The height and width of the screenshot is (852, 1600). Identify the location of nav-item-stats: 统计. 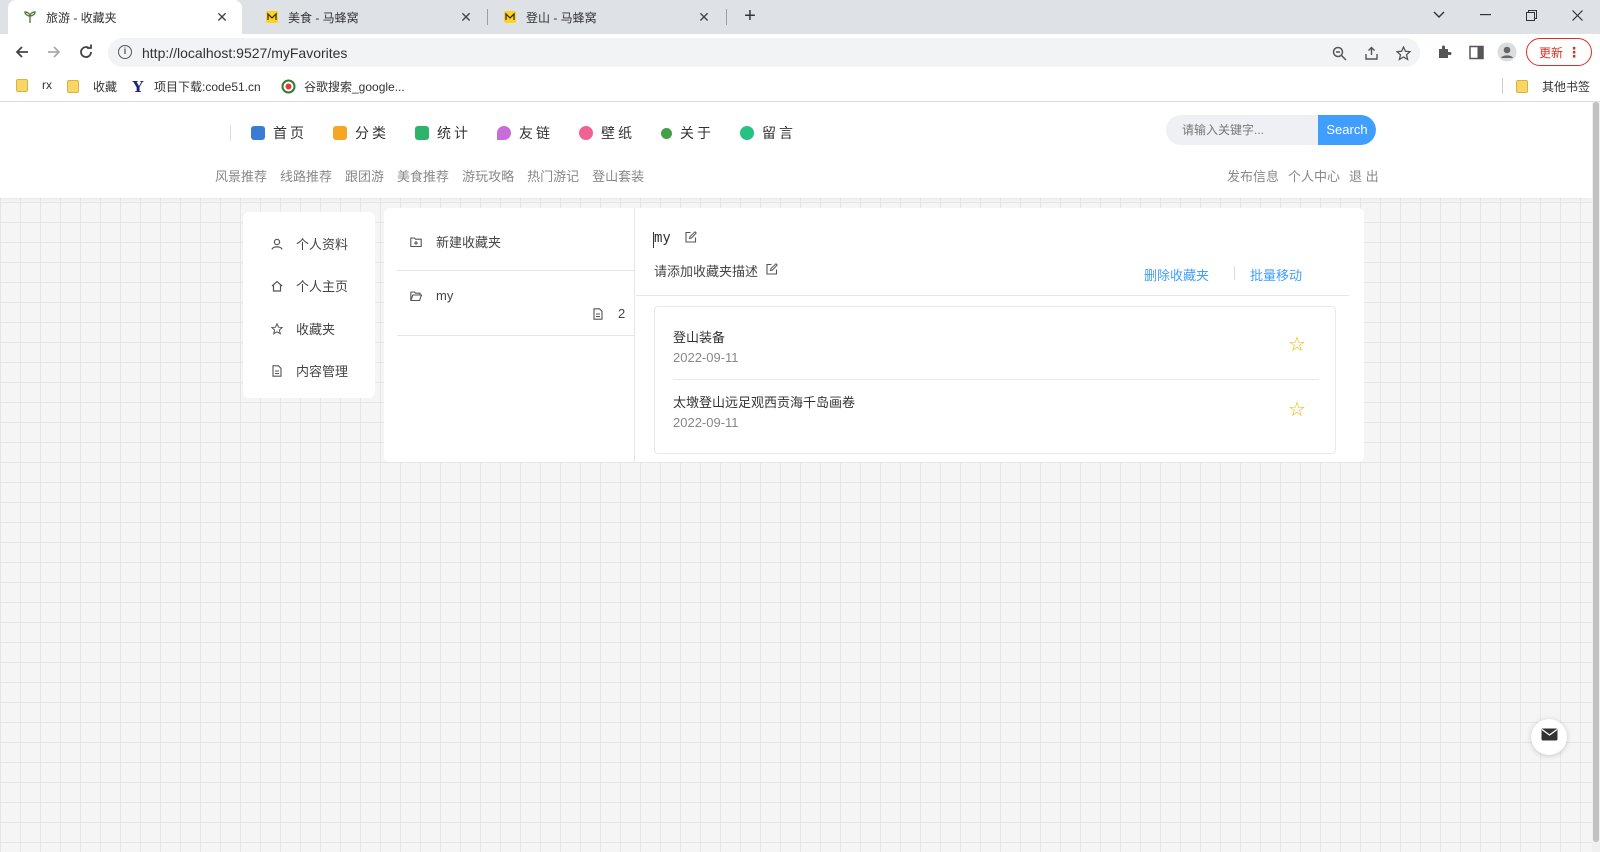
(443, 133).